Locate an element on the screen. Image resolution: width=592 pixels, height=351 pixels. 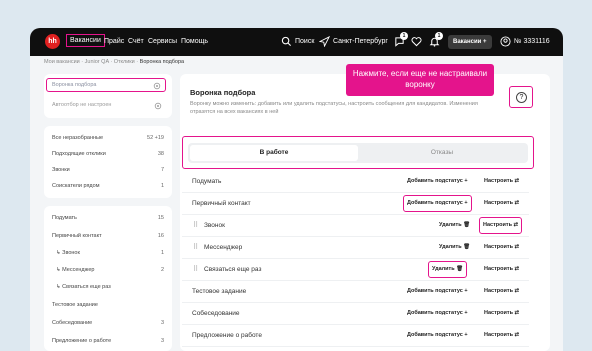
sidebar-item-calls: Звонки is located at coordinates (61, 170).